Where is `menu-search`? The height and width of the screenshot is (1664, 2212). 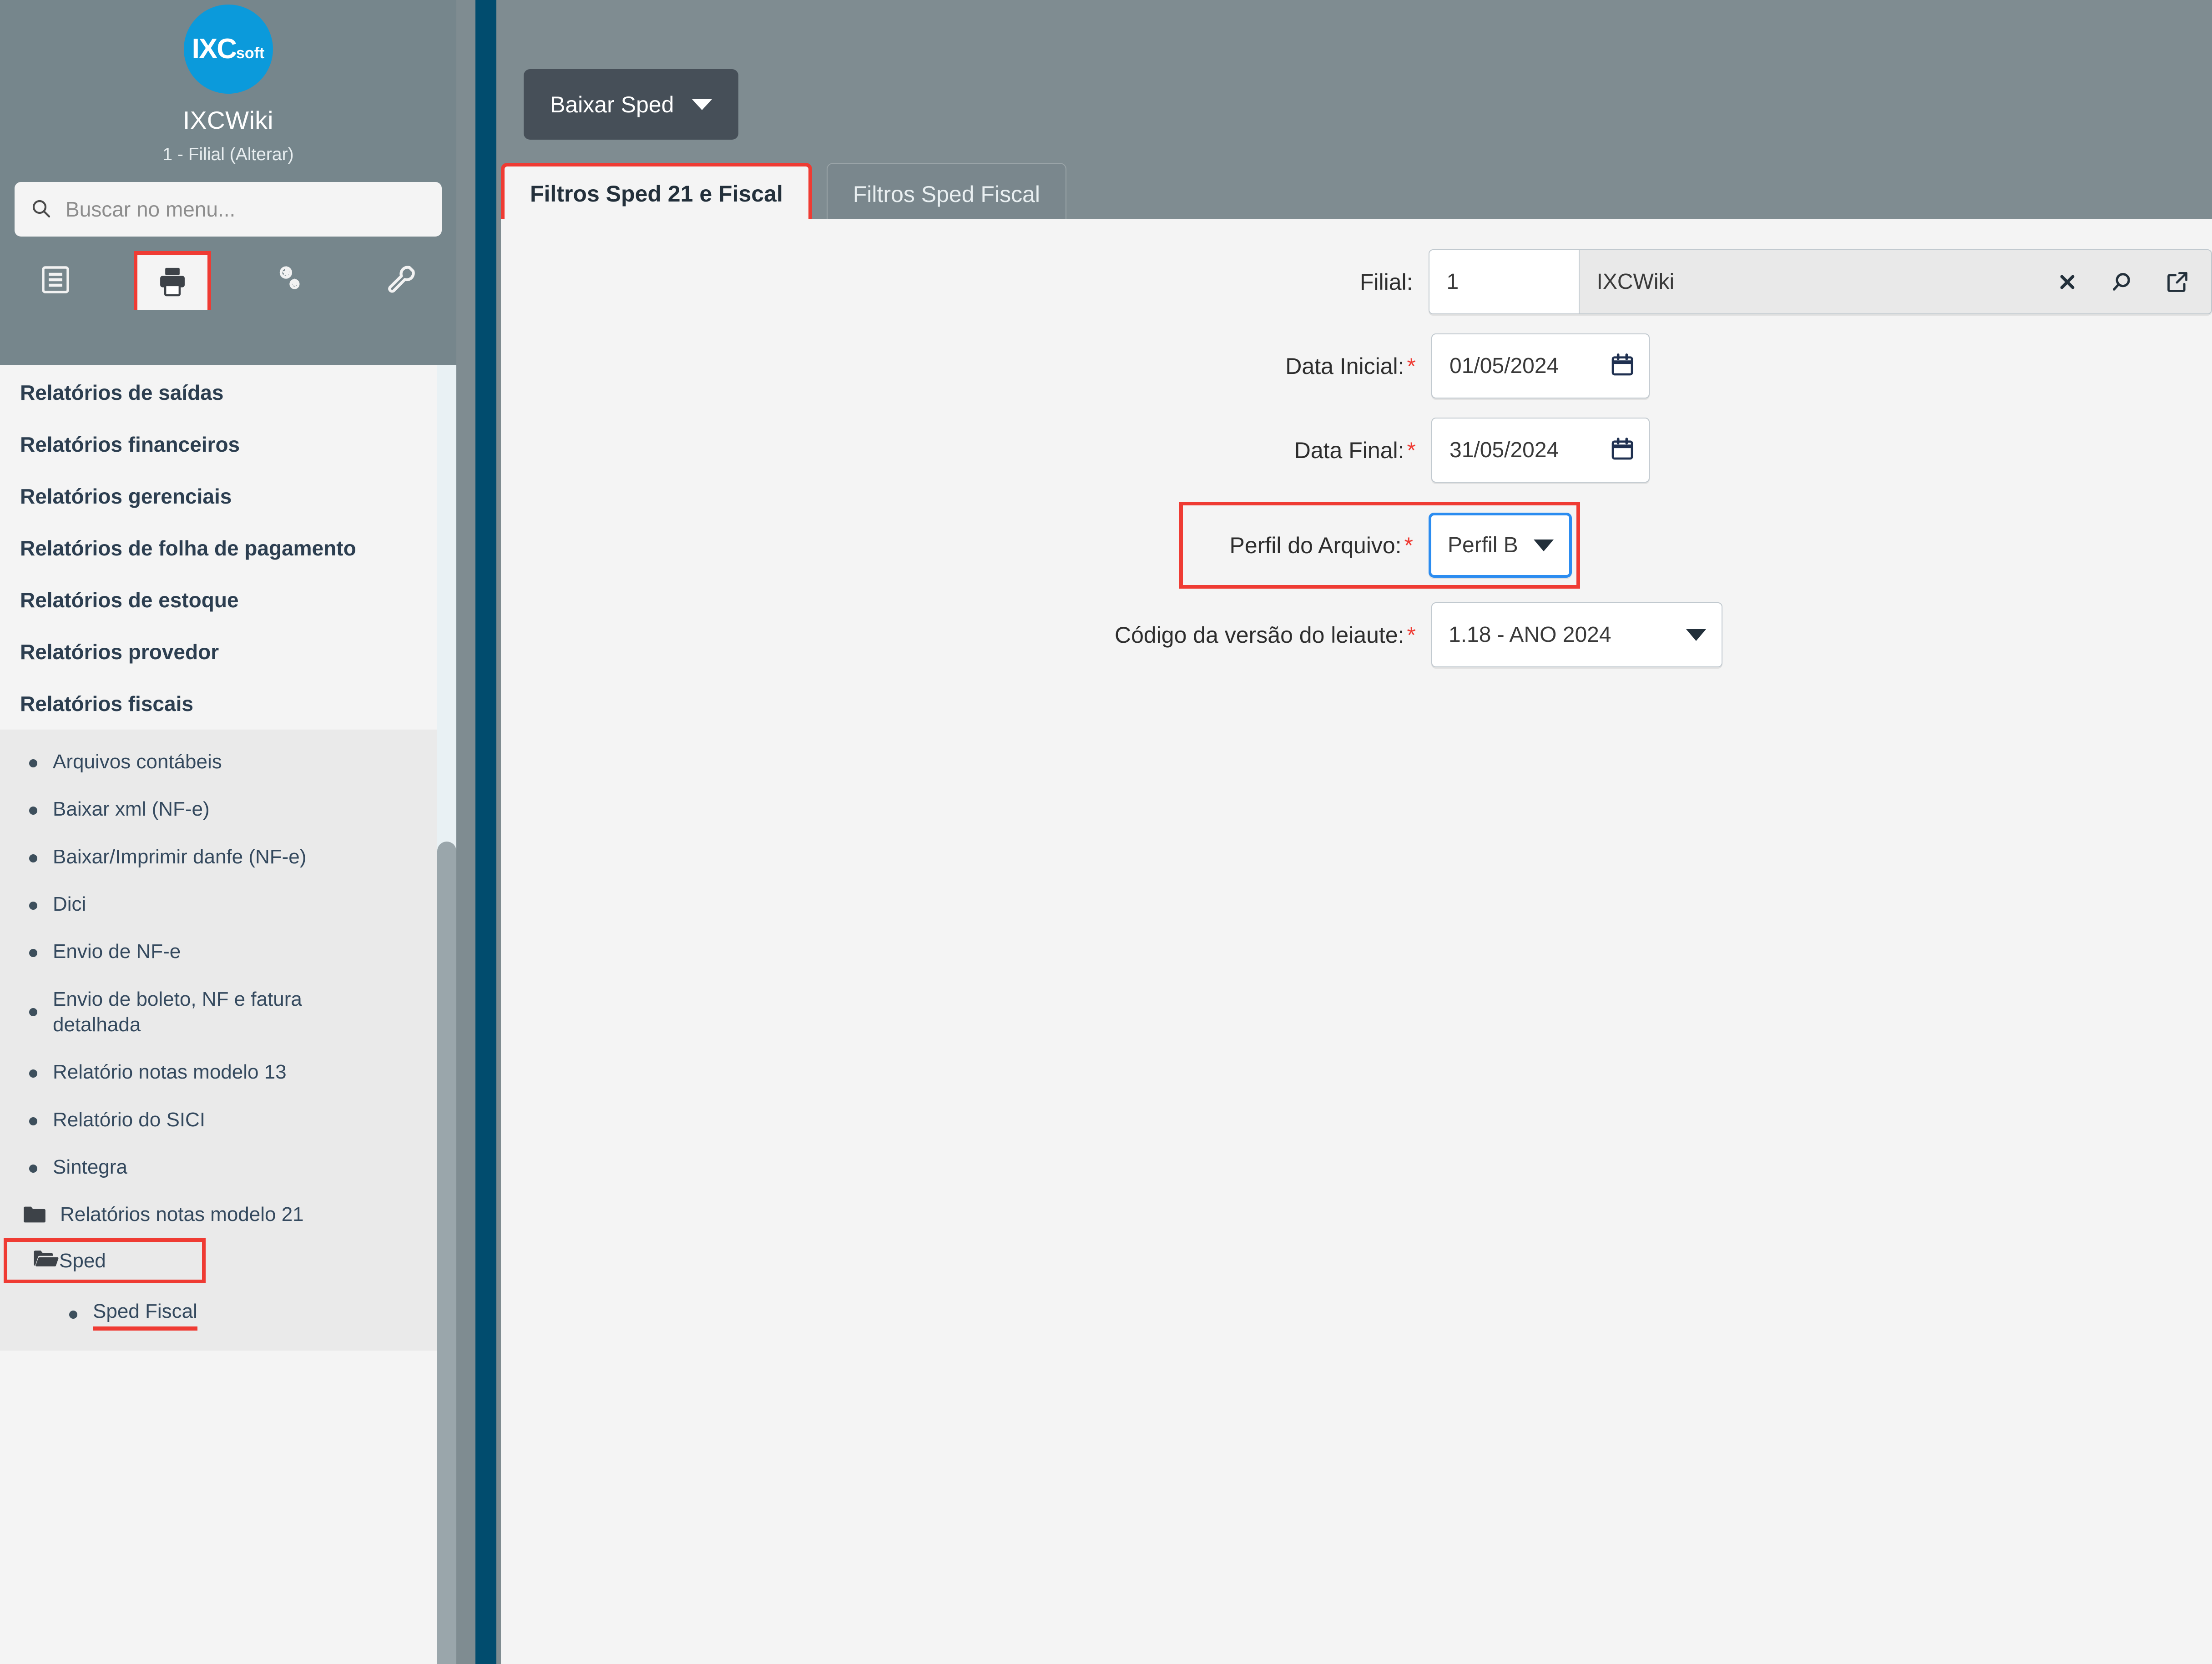 menu-search is located at coordinates (228, 209).